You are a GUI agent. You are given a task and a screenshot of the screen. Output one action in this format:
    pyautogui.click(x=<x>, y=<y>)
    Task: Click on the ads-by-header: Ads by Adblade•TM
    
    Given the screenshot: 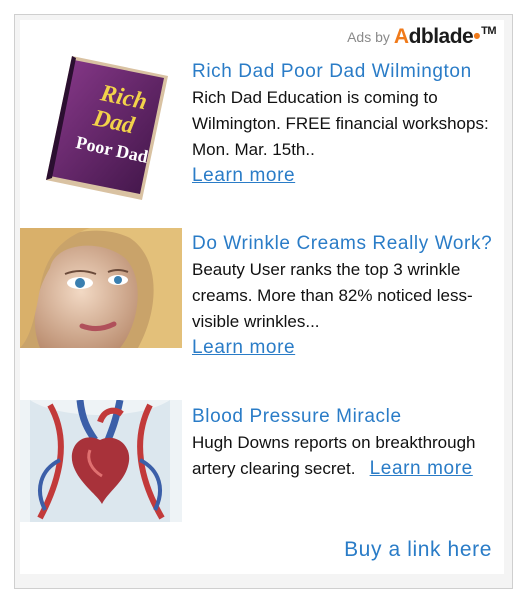 What is the action you would take?
    pyautogui.click(x=422, y=37)
    